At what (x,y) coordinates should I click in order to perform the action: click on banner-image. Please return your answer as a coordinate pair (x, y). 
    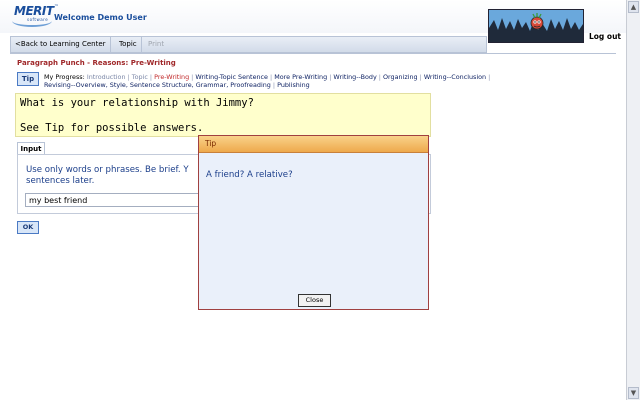
    Looking at the image, I should click on (536, 26).